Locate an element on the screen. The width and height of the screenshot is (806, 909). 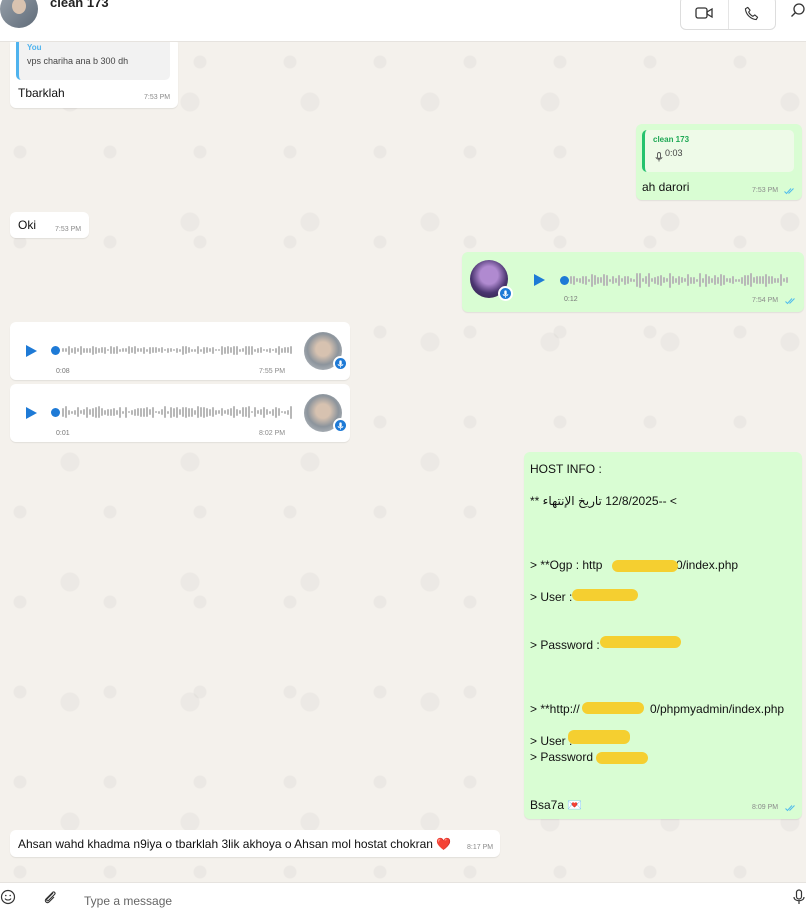
video-call-button is located at coordinates (704, 14).